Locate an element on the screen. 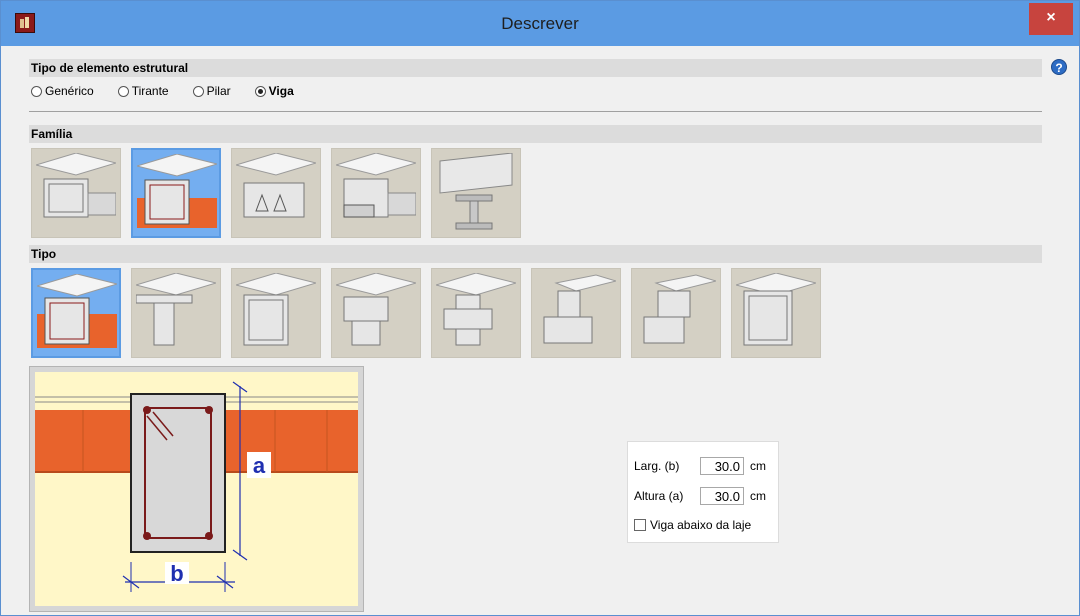 The width and height of the screenshot is (1080, 616). width-label: Larg. (b) is located at coordinates (657, 466).